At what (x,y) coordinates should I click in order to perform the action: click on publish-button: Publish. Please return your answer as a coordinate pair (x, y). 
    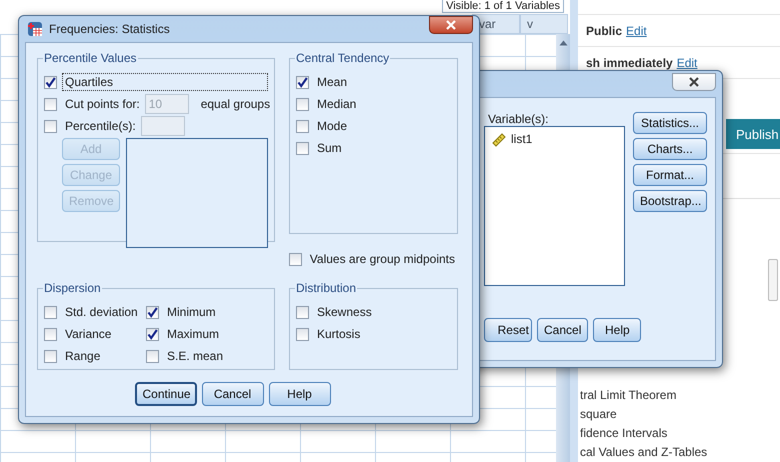
    Looking at the image, I should click on (753, 134).